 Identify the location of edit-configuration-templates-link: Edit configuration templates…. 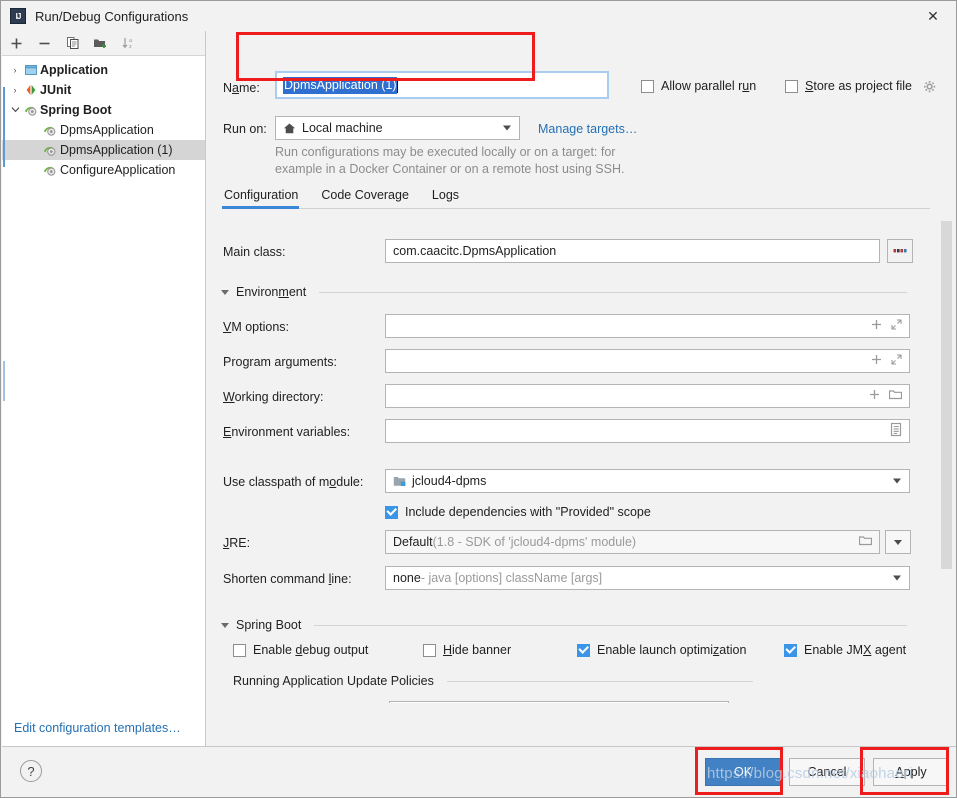
(97, 728).